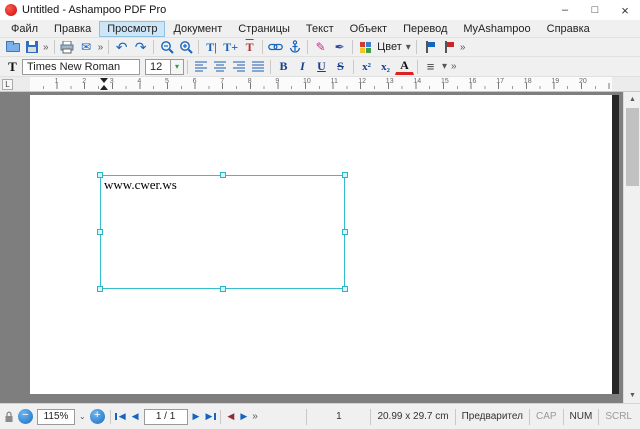  What do you see at coordinates (404, 66) in the screenshot?
I see `font-color-button: A` at bounding box center [404, 66].